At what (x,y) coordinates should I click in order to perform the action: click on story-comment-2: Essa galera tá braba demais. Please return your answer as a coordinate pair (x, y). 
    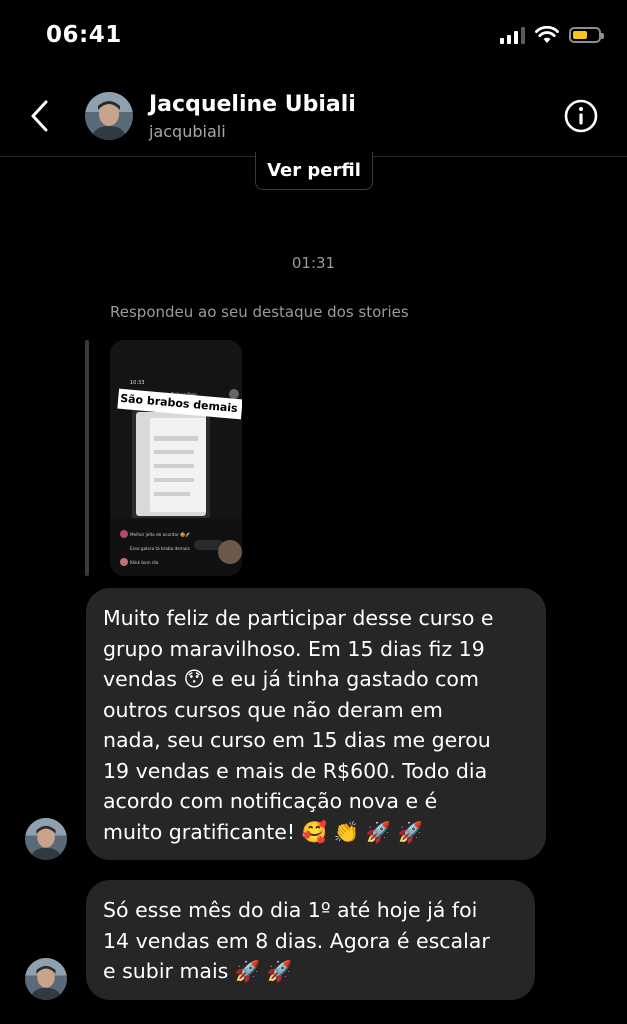
    Looking at the image, I should click on (160, 548).